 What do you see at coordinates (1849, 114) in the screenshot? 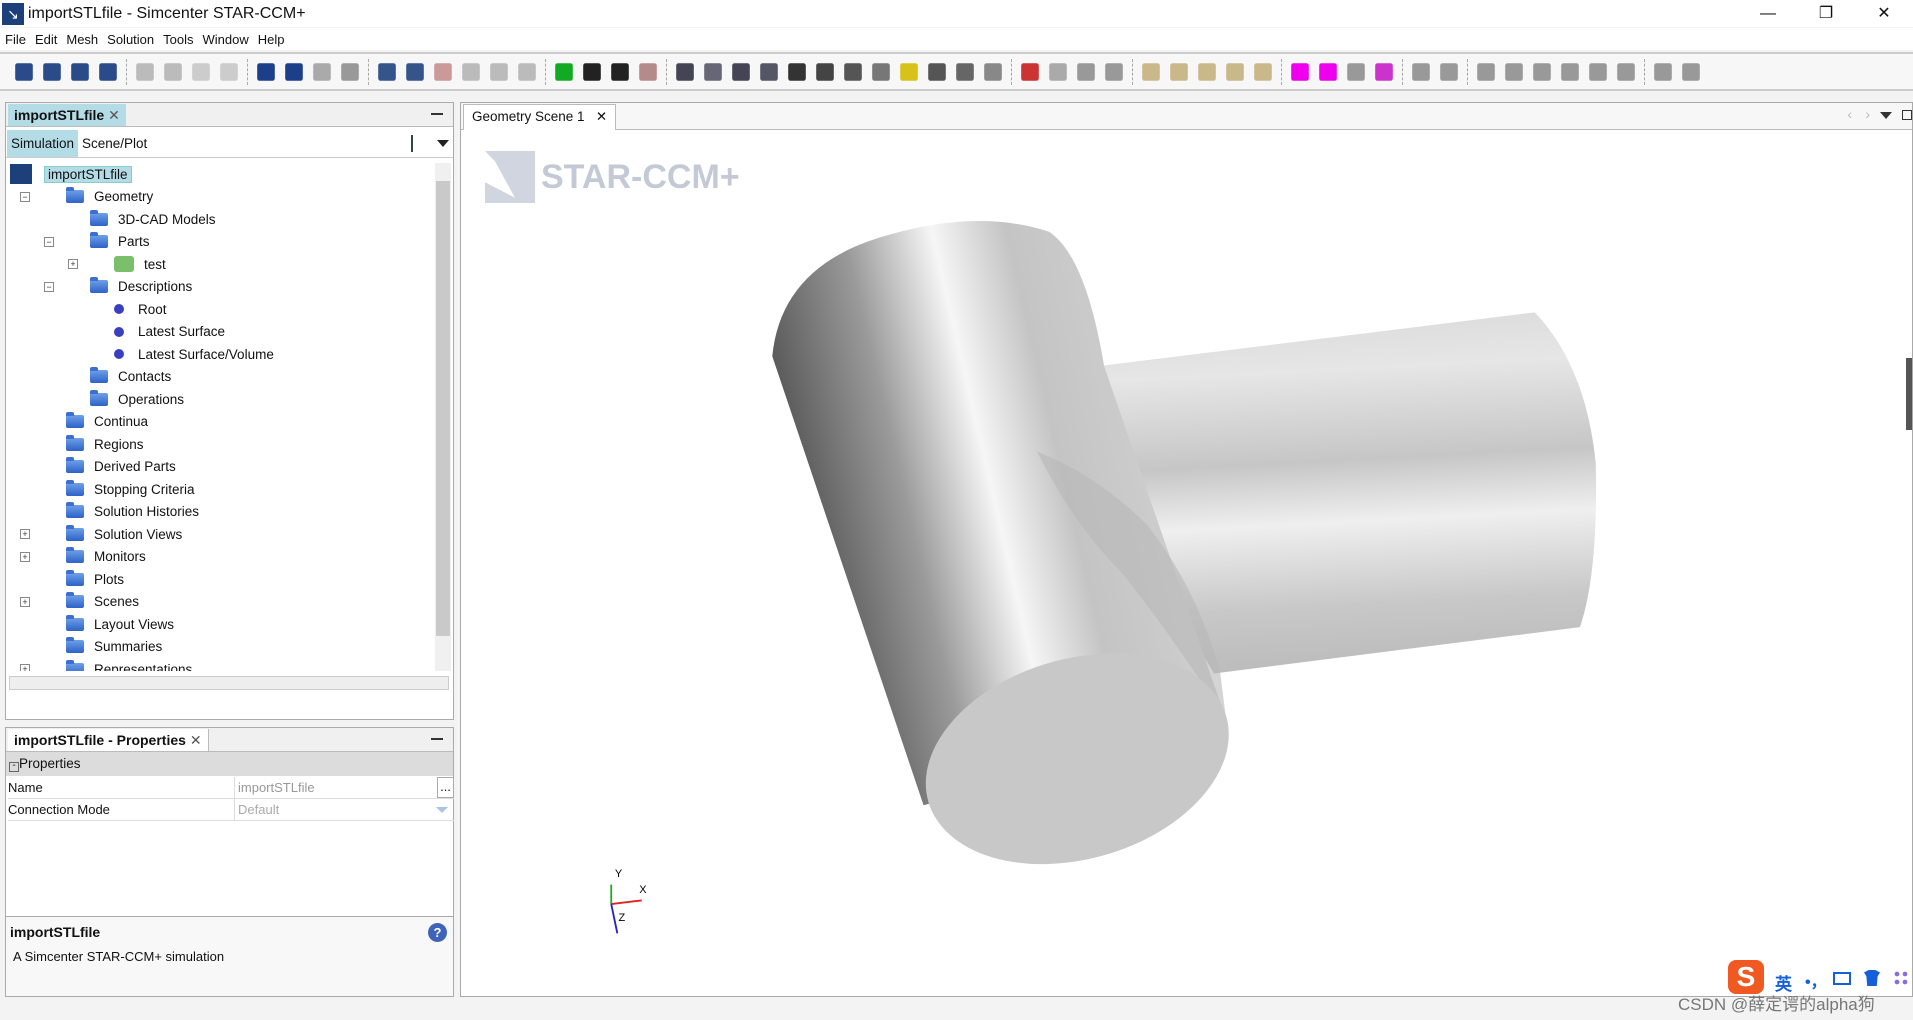
I see `scroll-tabs-left-icon: ‹` at bounding box center [1849, 114].